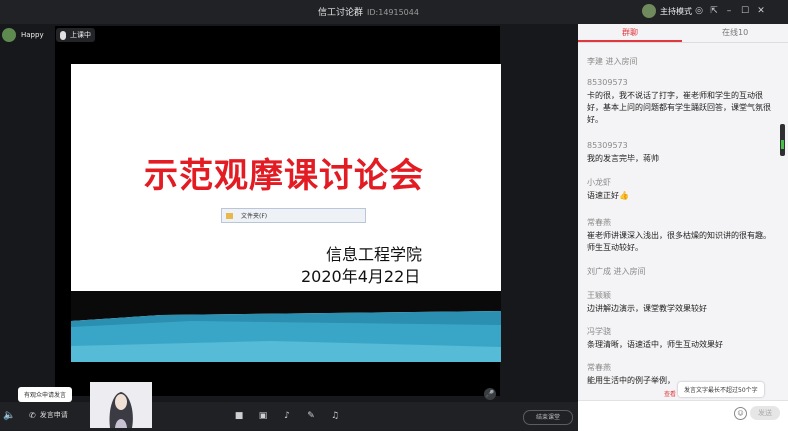 The image size is (788, 431). I want to click on speak-request-label: 发言申请, so click(53, 415).